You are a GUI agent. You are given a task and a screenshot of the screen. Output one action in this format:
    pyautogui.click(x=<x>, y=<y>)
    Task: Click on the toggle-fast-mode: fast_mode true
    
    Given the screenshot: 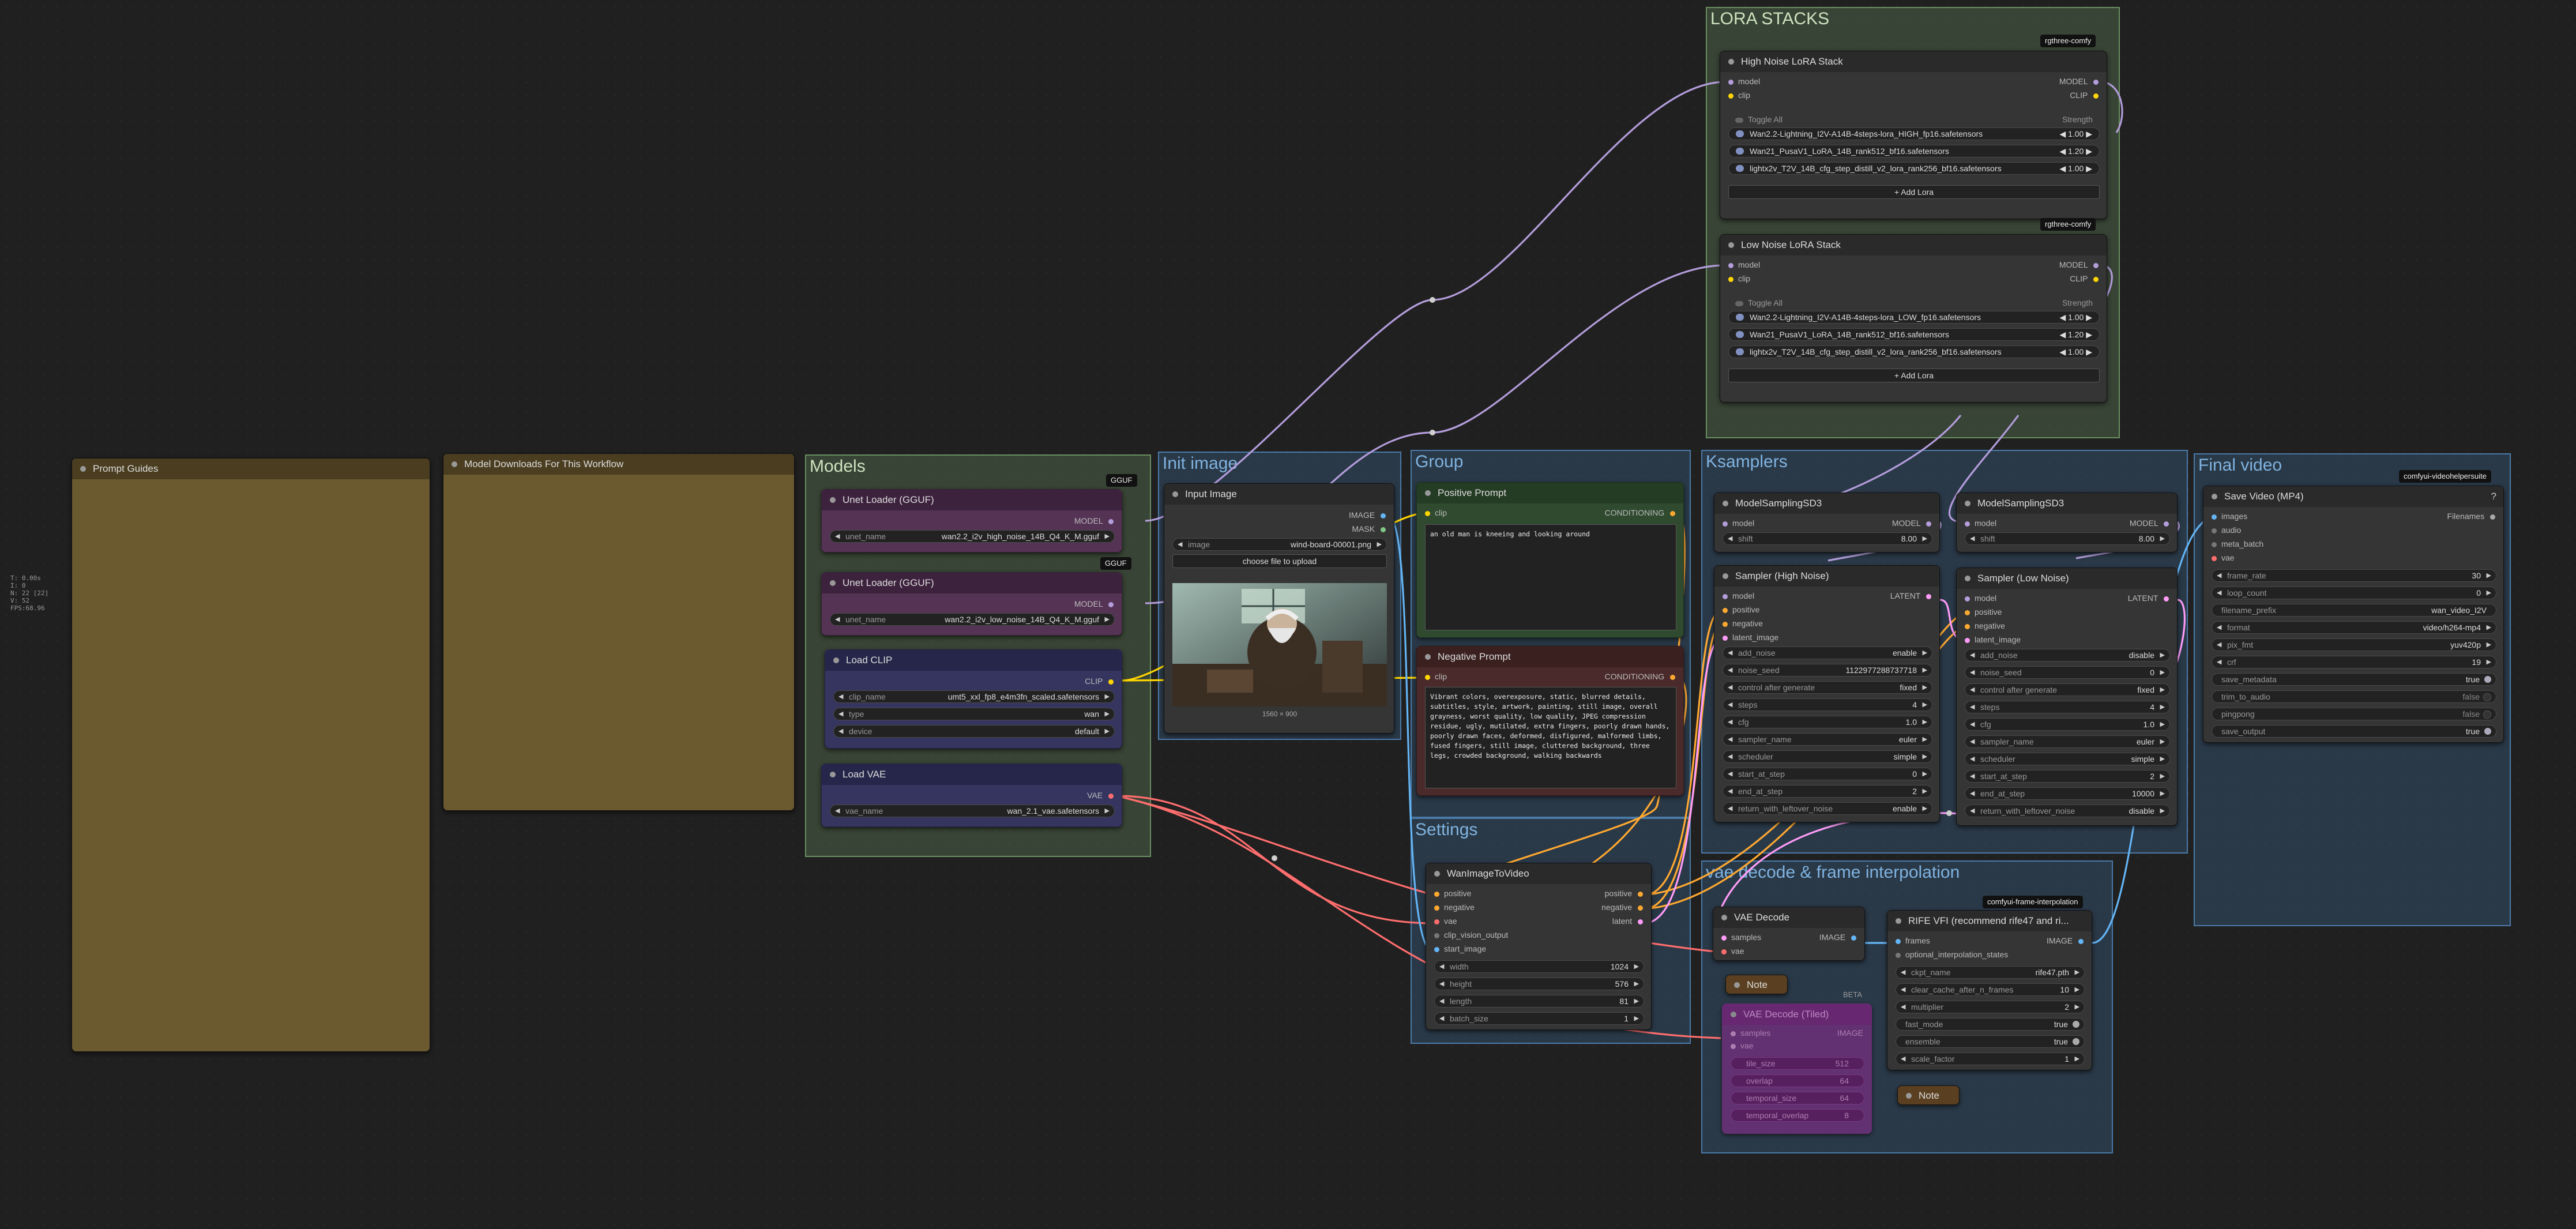 What is the action you would take?
    pyautogui.click(x=1990, y=1024)
    